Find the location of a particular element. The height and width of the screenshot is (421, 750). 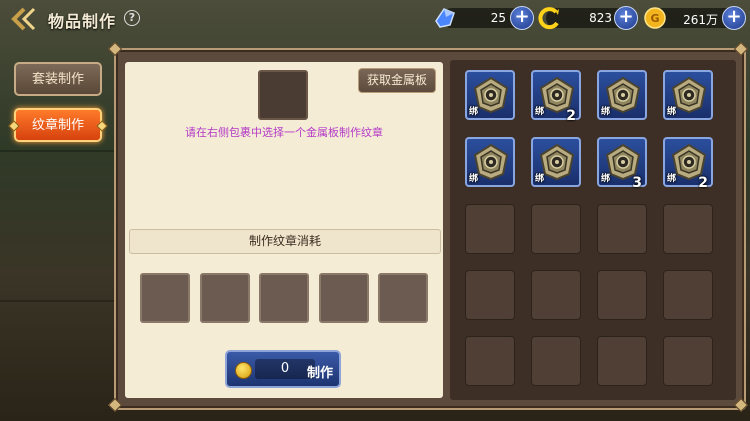

plate-target-slot is located at coordinates (283, 95).